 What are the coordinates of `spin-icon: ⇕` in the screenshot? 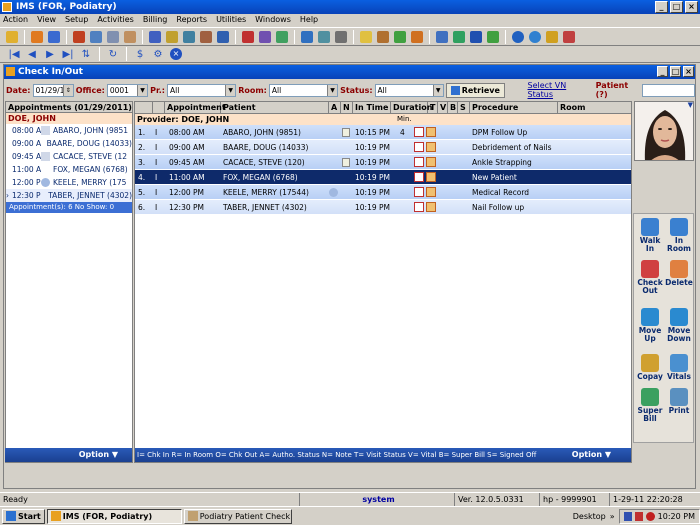 It's located at (67, 90).